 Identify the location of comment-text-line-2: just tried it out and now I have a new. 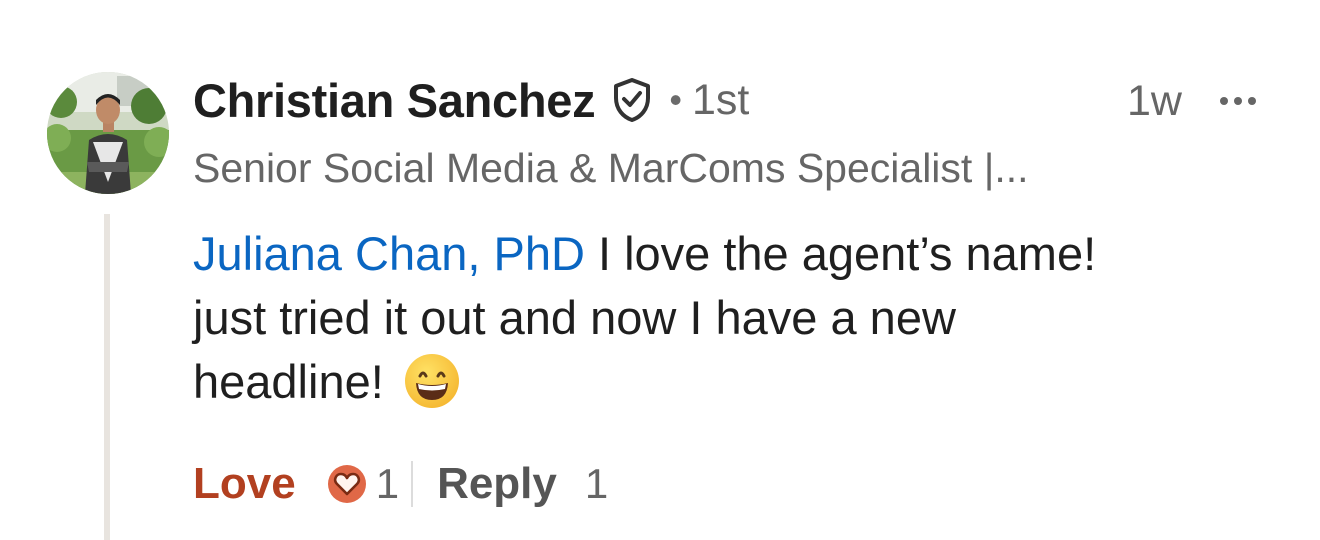
(574, 317).